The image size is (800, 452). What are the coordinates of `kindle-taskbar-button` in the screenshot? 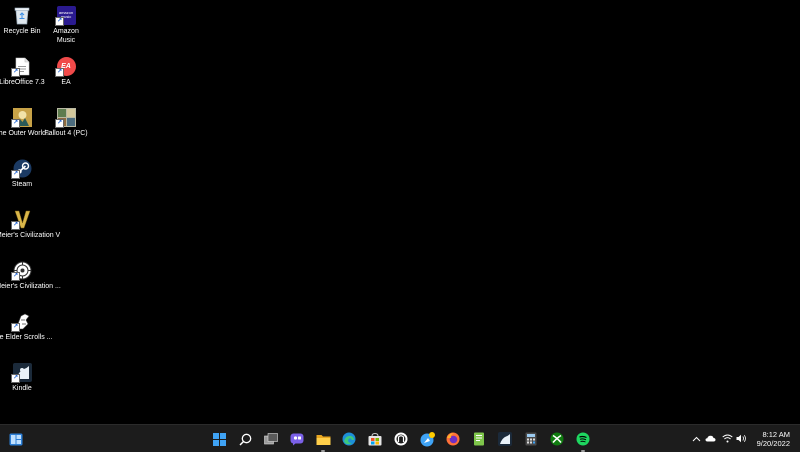 It's located at (505, 439).